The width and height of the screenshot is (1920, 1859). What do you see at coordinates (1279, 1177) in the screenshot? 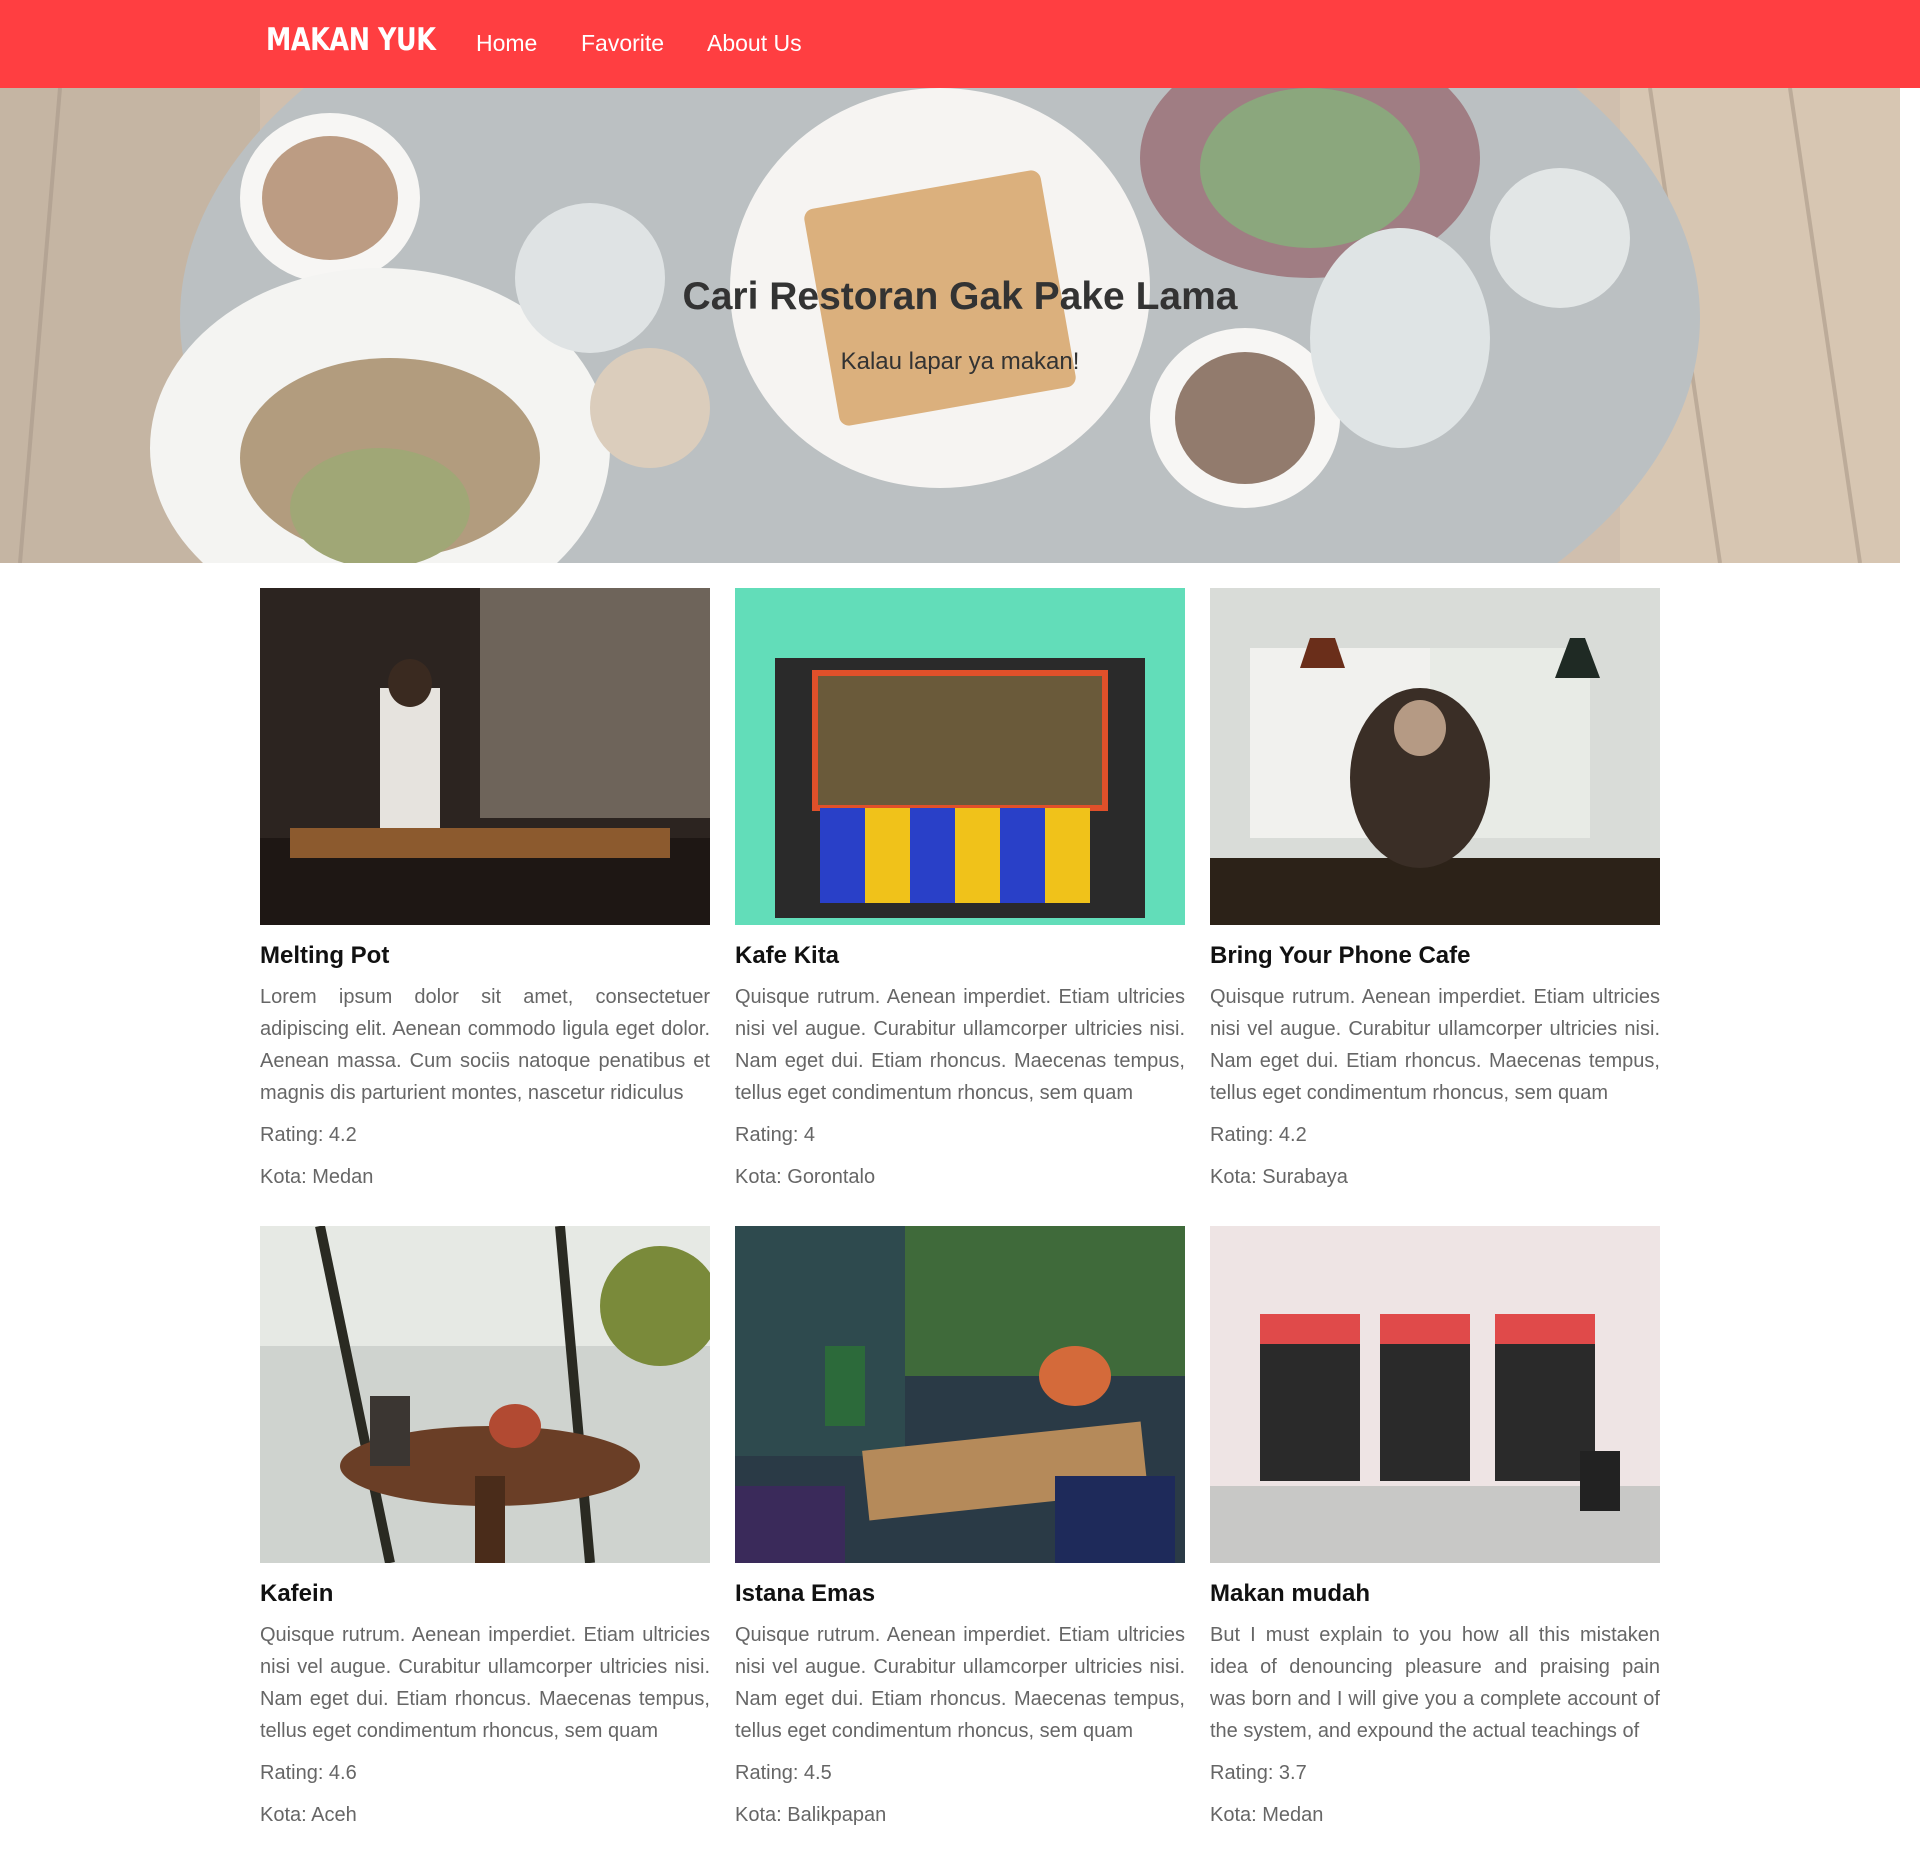
I see `restaurant-city: Kota: Surabaya` at bounding box center [1279, 1177].